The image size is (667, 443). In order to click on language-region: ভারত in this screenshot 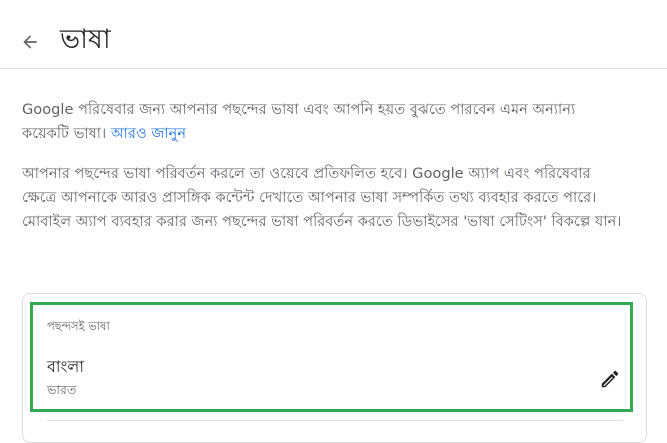, I will do `click(62, 389)`.